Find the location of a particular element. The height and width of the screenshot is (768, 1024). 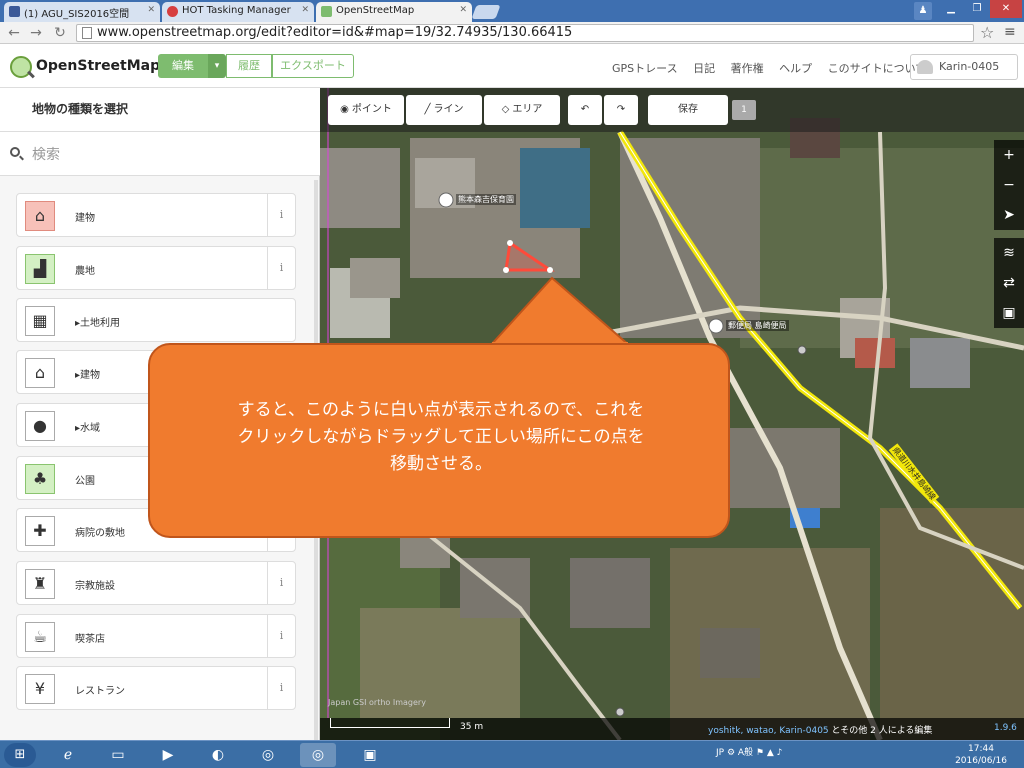

nav-gps-traces: GPSトレース is located at coordinates (645, 68).